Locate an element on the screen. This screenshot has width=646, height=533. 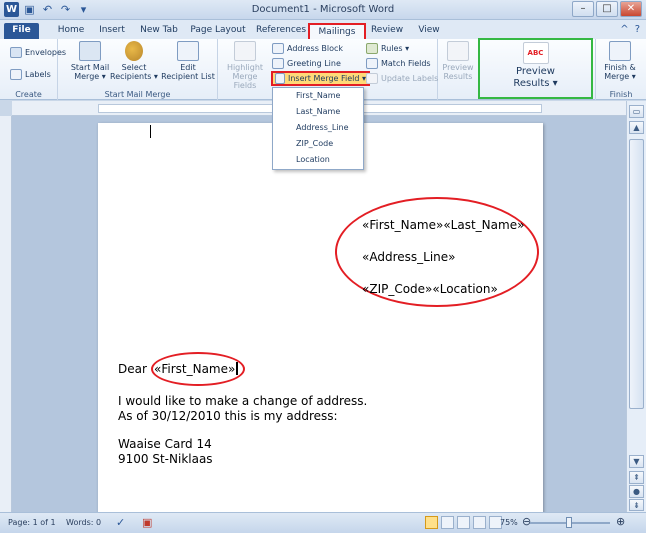
menu-item-zip-code: ZIP_Code is located at coordinates (318, 144).